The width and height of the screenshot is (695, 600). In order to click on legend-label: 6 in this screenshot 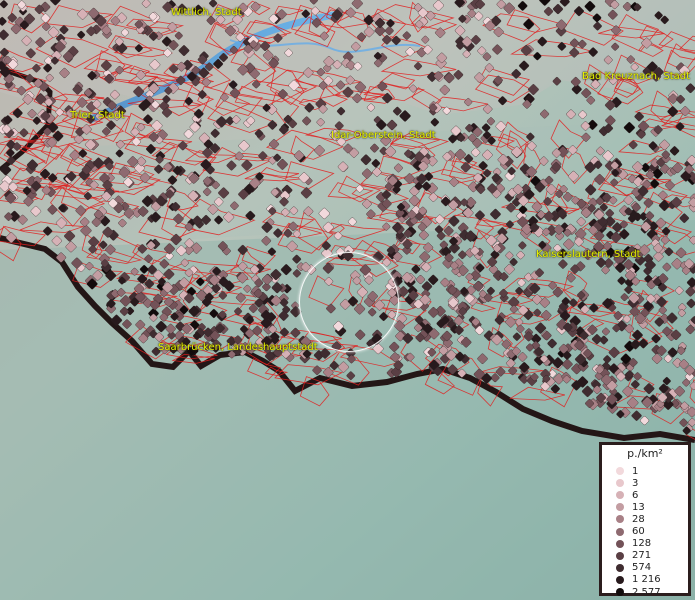, I will do `click(635, 495)`.